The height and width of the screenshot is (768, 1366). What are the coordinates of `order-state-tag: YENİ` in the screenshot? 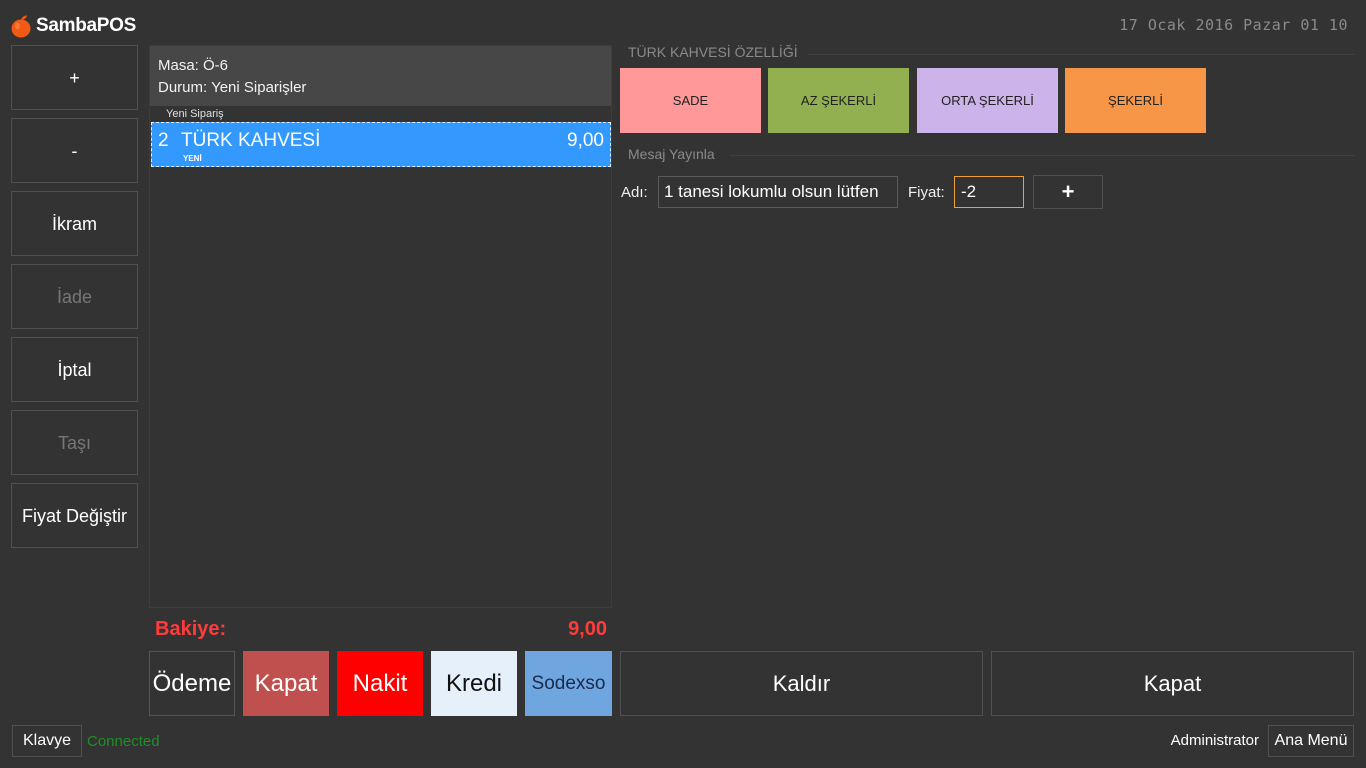 It's located at (192, 158).